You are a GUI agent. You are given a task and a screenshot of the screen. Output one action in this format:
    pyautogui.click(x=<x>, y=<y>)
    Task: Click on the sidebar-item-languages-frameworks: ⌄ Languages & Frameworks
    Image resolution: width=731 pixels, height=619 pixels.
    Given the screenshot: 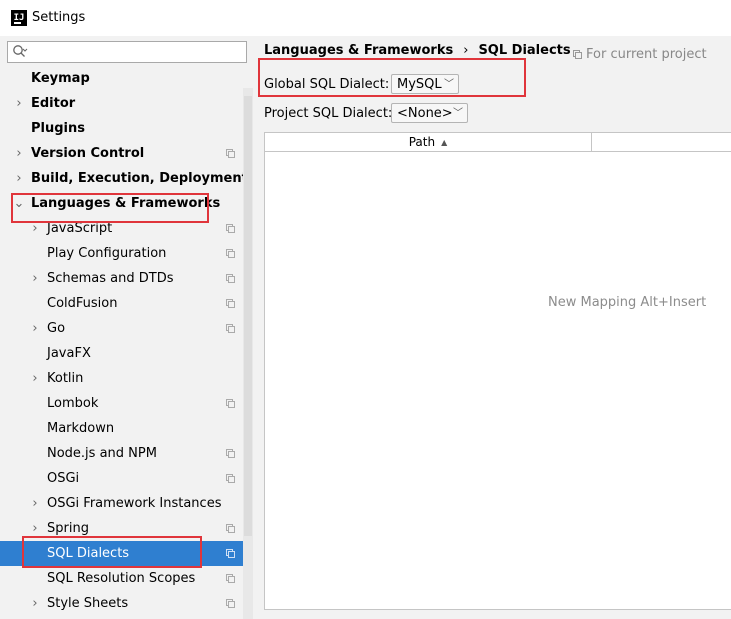 What is the action you would take?
    pyautogui.click(x=126, y=203)
    